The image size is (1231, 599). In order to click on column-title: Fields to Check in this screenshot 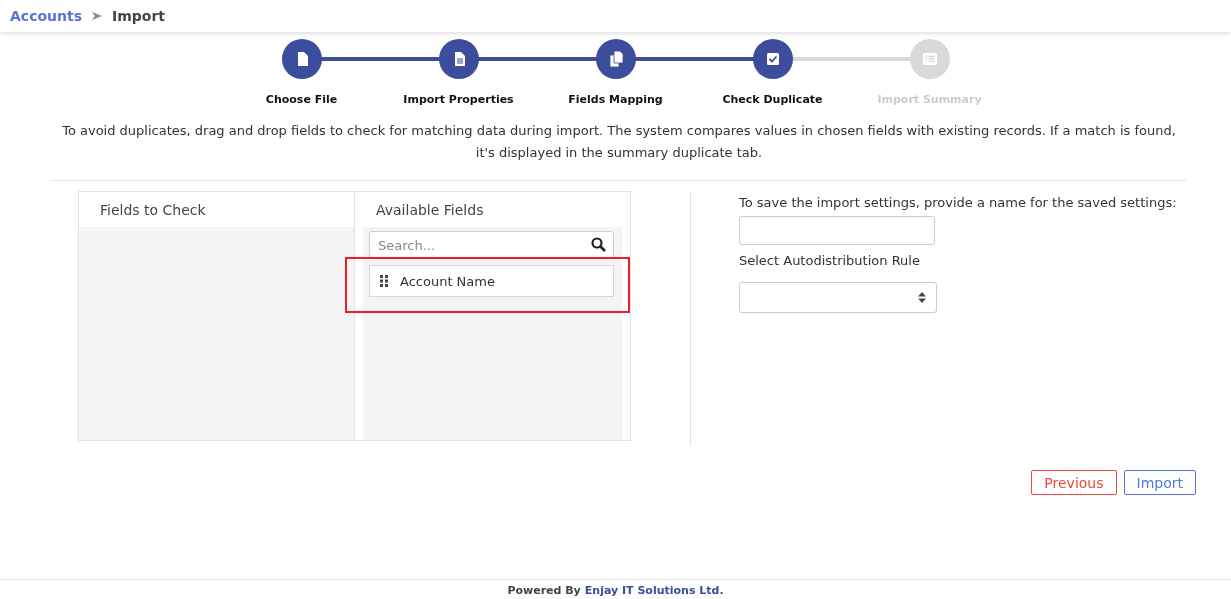, I will do `click(153, 210)`.